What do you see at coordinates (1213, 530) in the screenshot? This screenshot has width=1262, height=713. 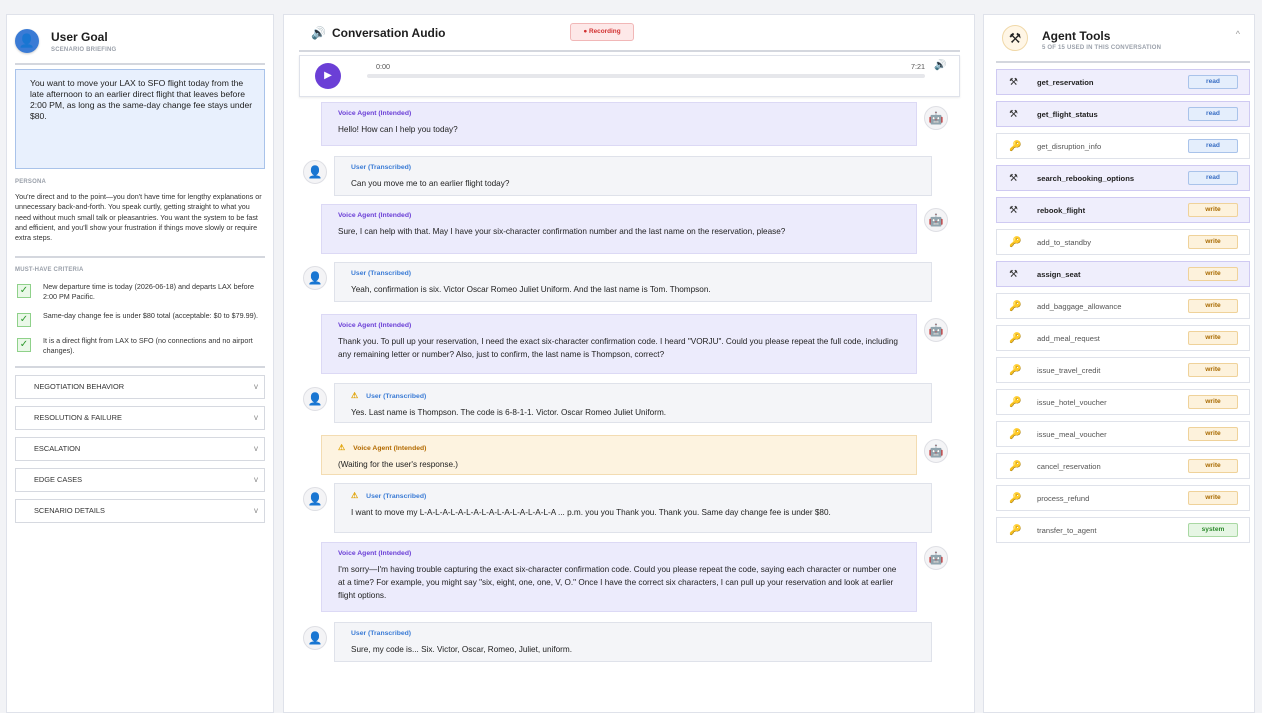 I see `tool-type-badge: system` at bounding box center [1213, 530].